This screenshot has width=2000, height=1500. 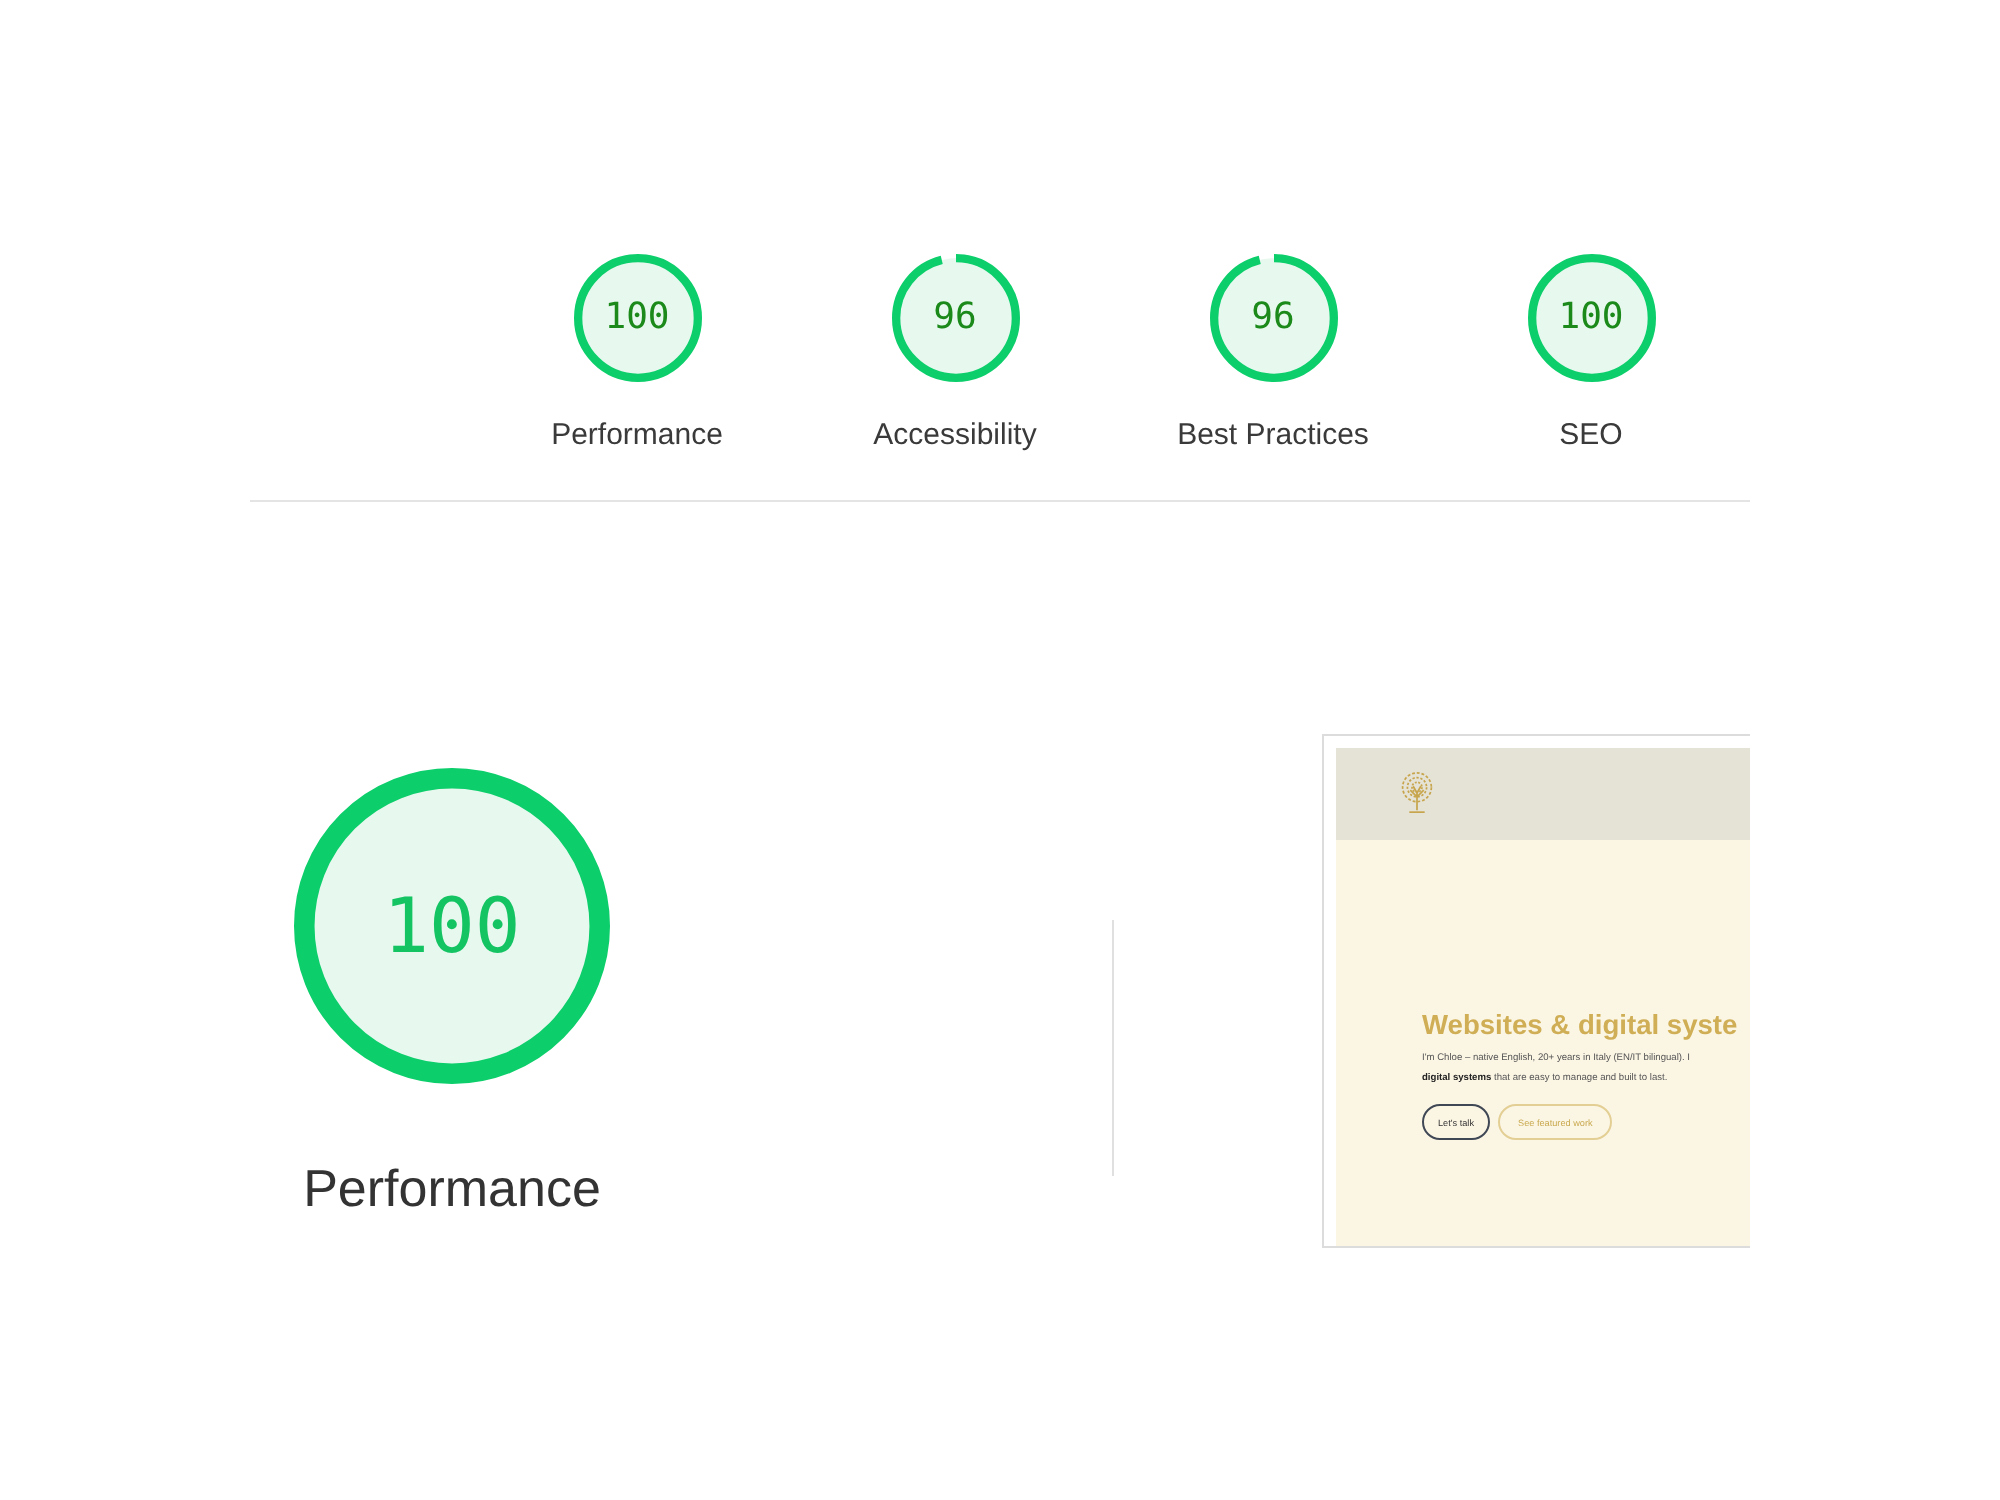 I want to click on category-label: Accessibility, so click(x=955, y=436).